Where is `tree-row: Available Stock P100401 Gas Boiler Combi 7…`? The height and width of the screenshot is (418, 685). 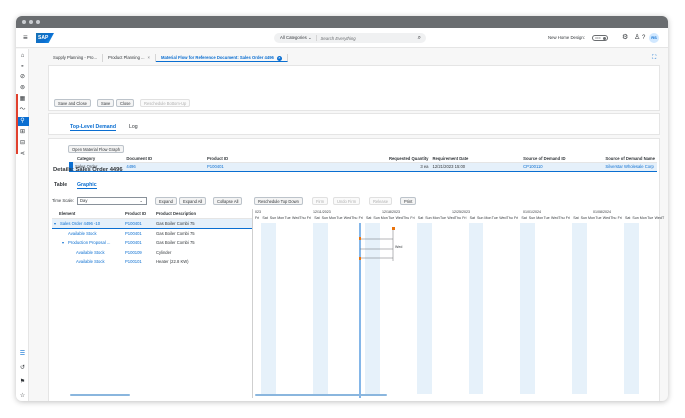
tree-row: Available Stock P100401 Gas Boiler Combi 7… is located at coordinates (152, 234).